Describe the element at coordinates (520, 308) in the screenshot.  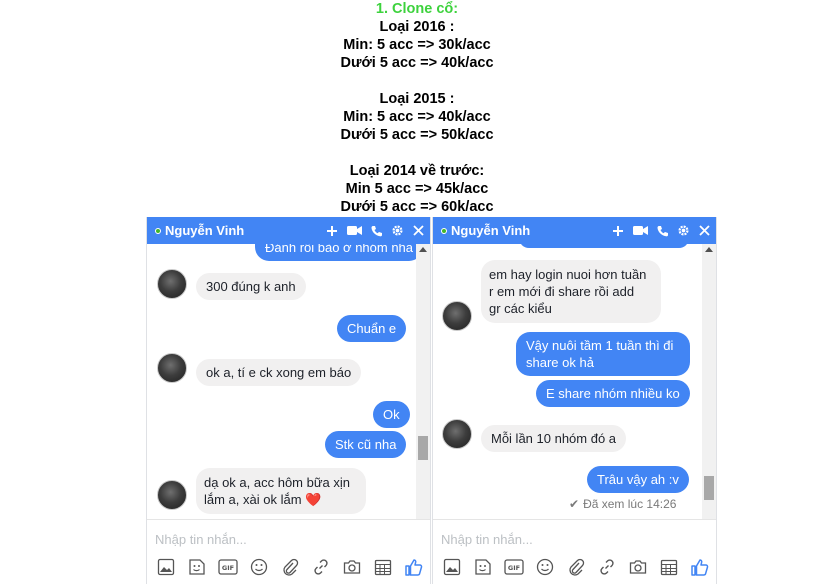
I see `message-line: gr các kiểu` at that location.